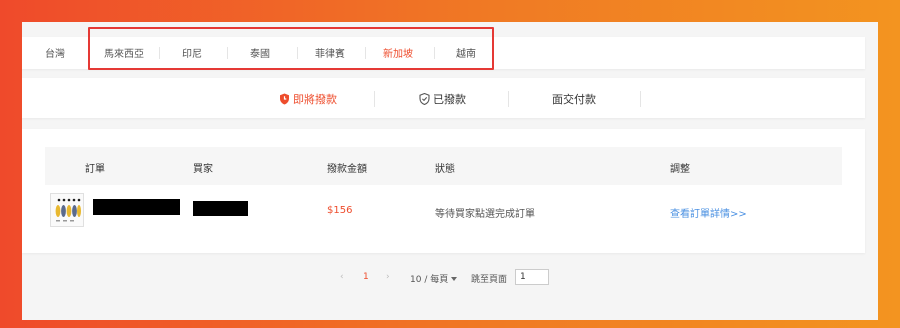 This screenshot has width=900, height=328. I want to click on redacted-buyer-name, so click(220, 208).